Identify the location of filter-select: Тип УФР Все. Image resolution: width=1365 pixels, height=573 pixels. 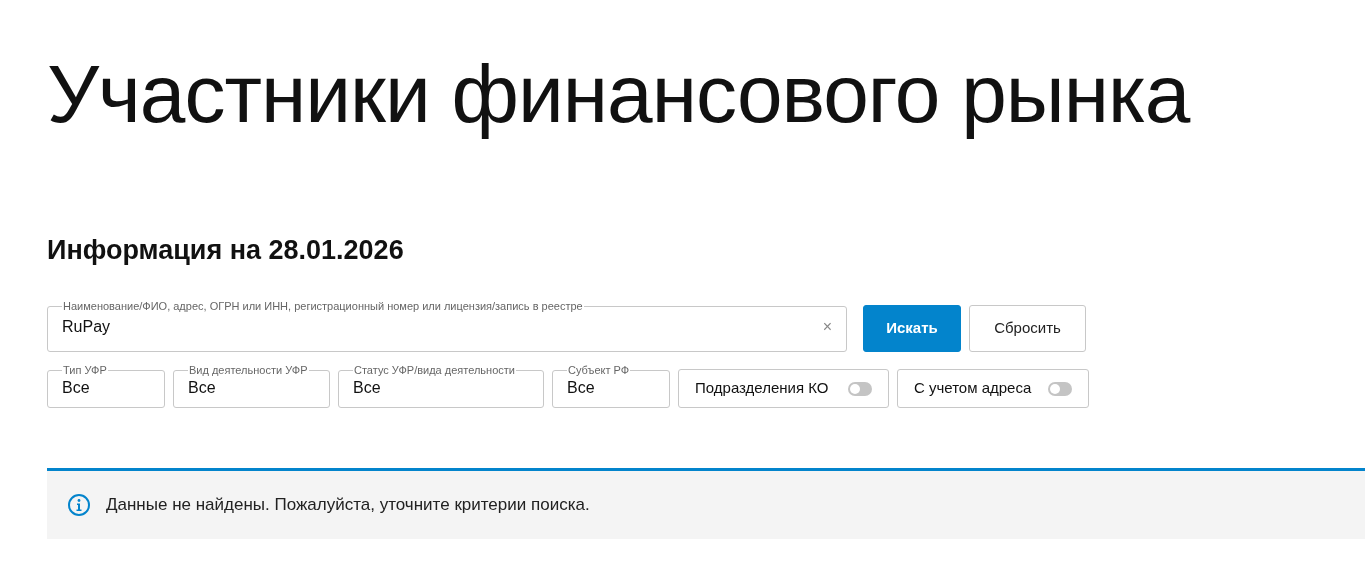
(106, 386).